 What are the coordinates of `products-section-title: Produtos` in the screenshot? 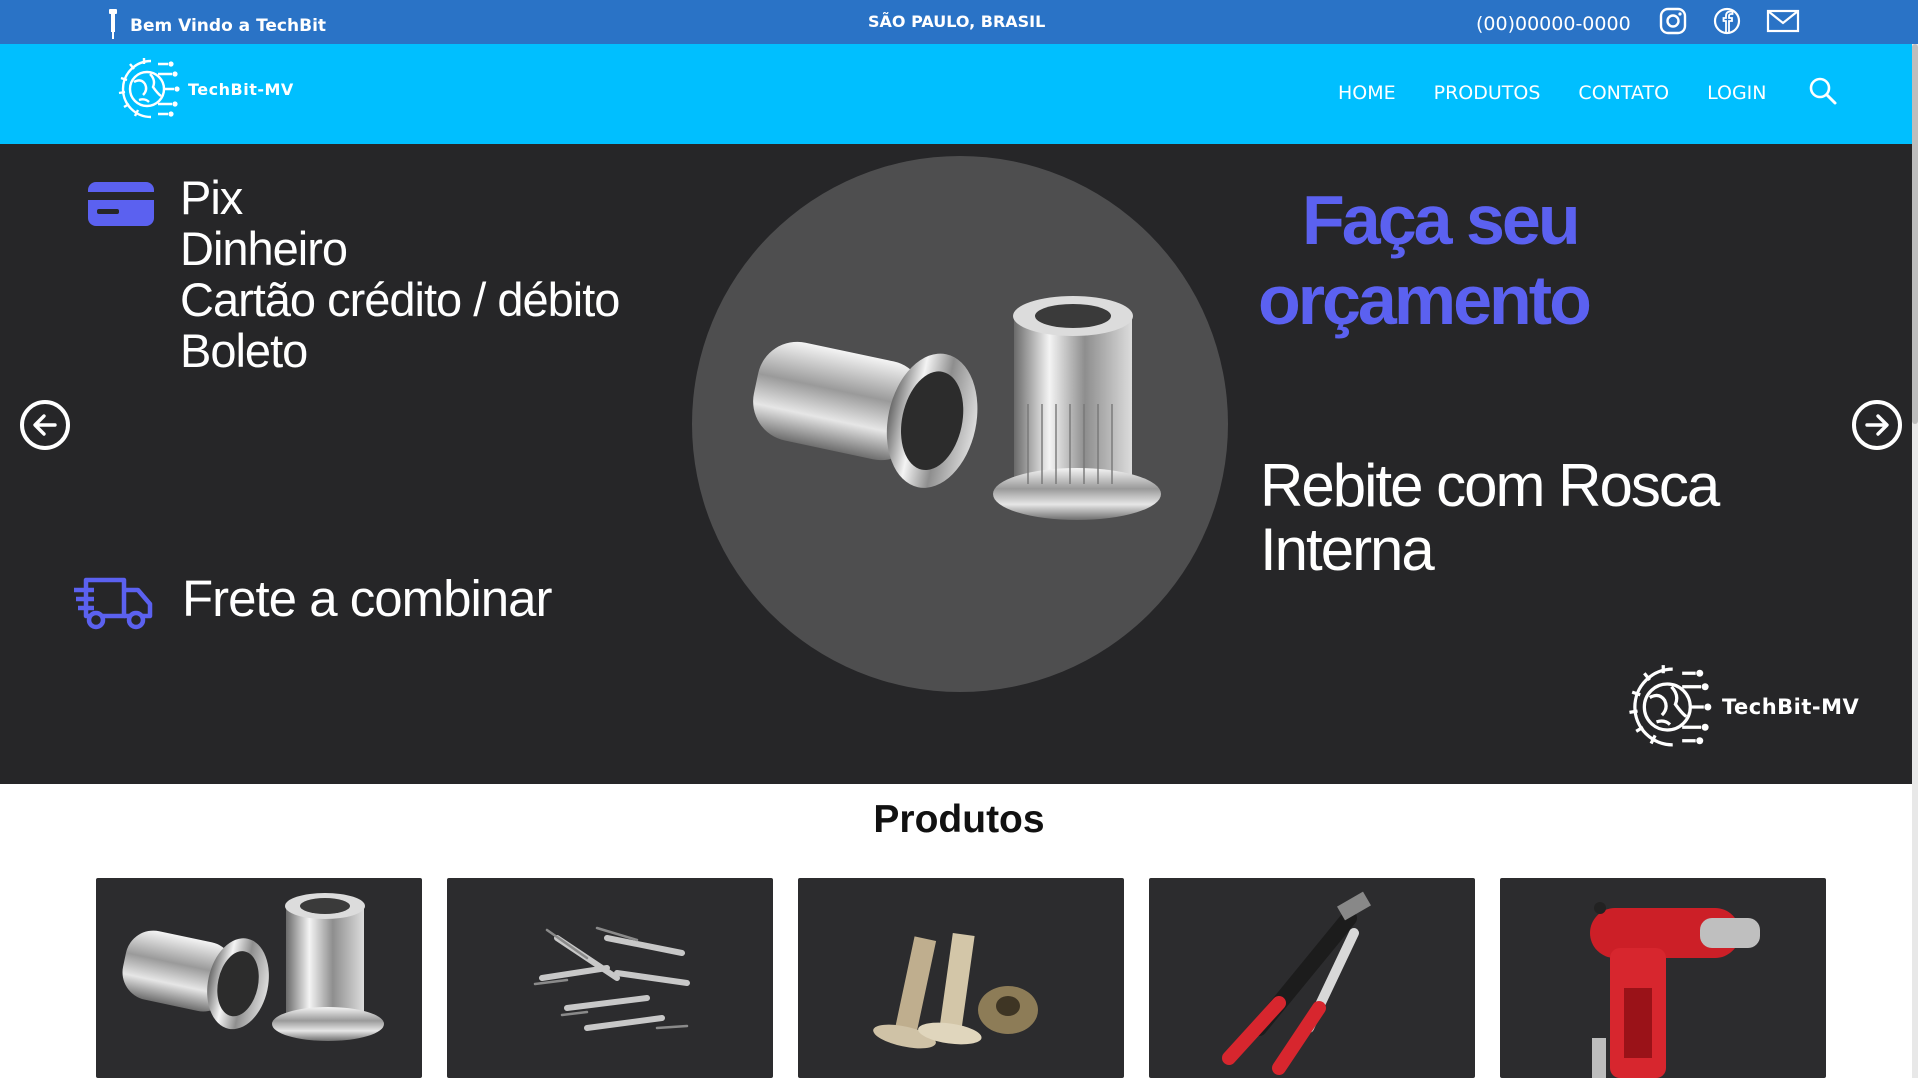 It's located at (959, 819).